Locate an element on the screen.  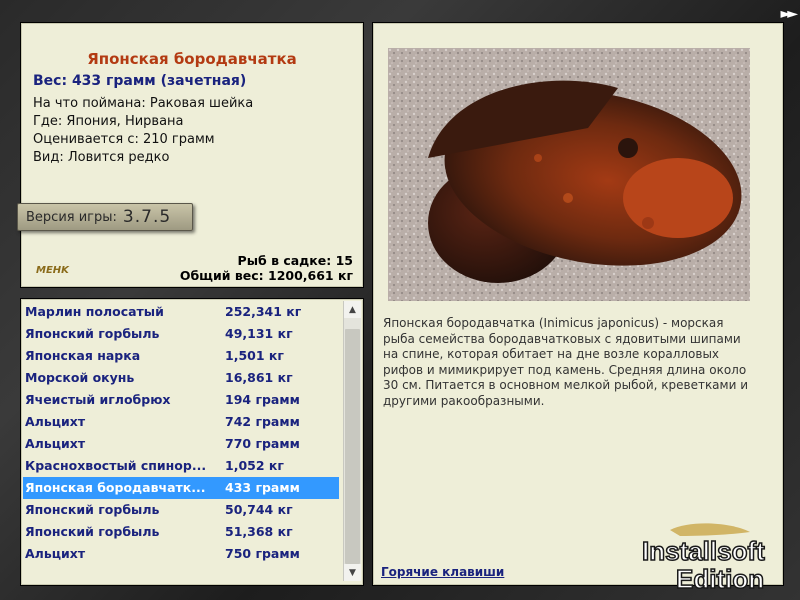
list-item: Японская бородавчатк... 433 грамм is located at coordinates (181, 488).